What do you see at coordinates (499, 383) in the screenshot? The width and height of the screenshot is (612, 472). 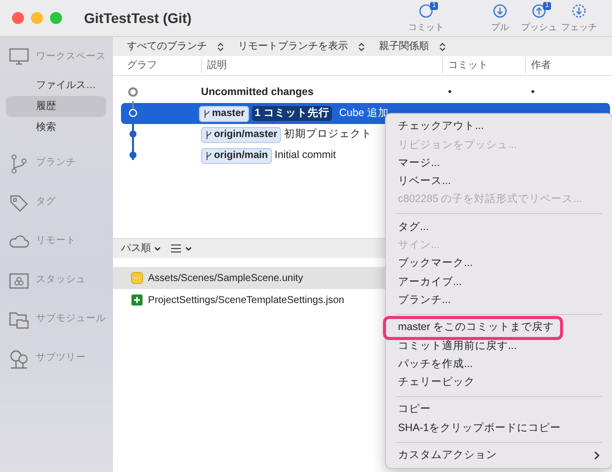 I see `menu-item: チェリーピック` at bounding box center [499, 383].